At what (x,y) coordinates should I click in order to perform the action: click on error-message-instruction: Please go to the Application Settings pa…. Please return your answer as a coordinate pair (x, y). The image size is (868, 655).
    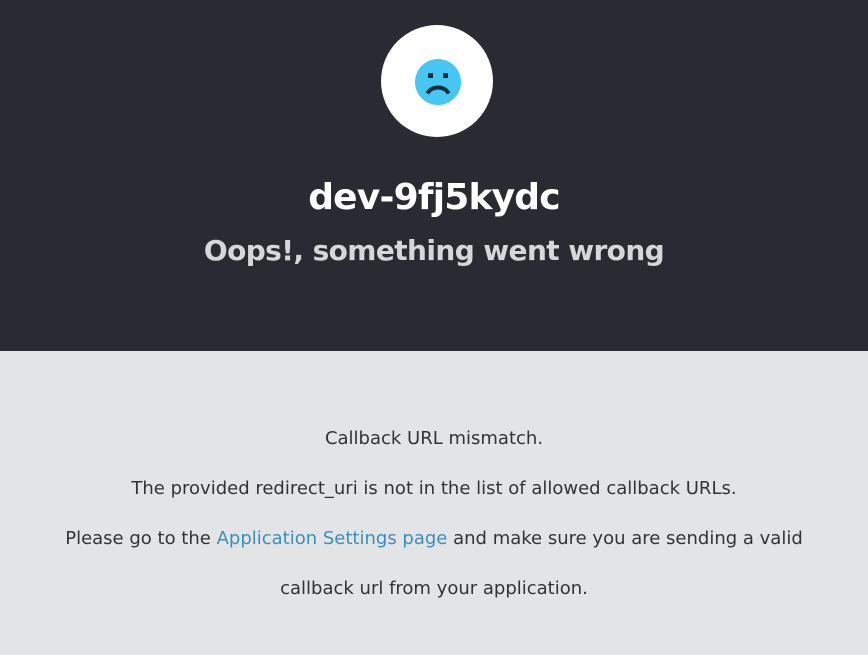
    Looking at the image, I should click on (434, 539).